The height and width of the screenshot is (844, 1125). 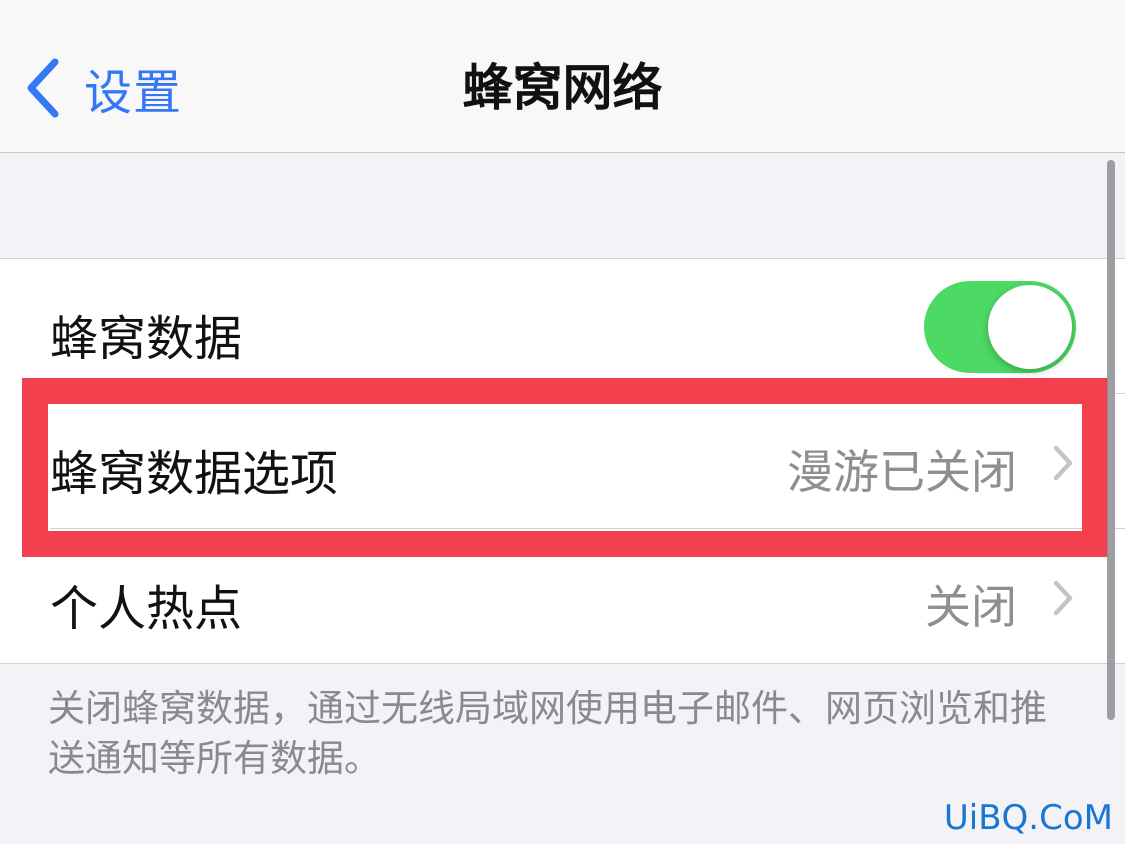 I want to click on page-title: 蜂窝网络, so click(x=562, y=88).